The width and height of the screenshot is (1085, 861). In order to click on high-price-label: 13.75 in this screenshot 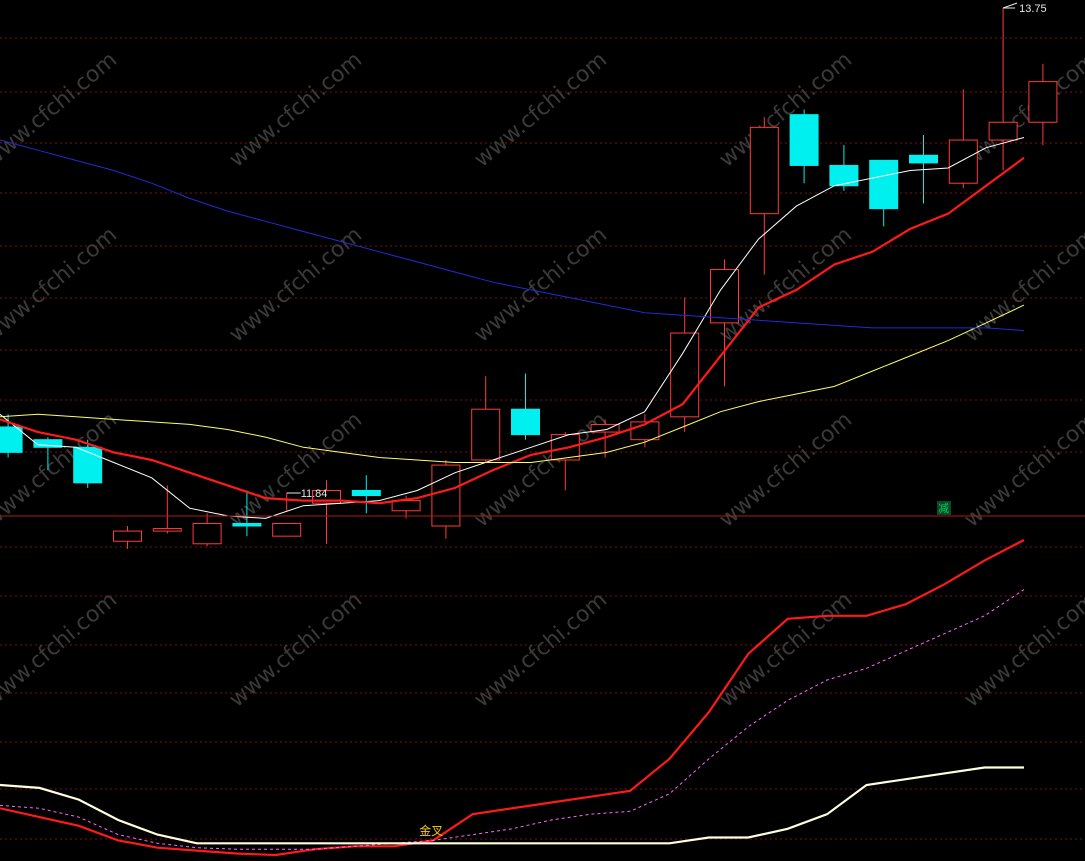, I will do `click(1033, 9)`.